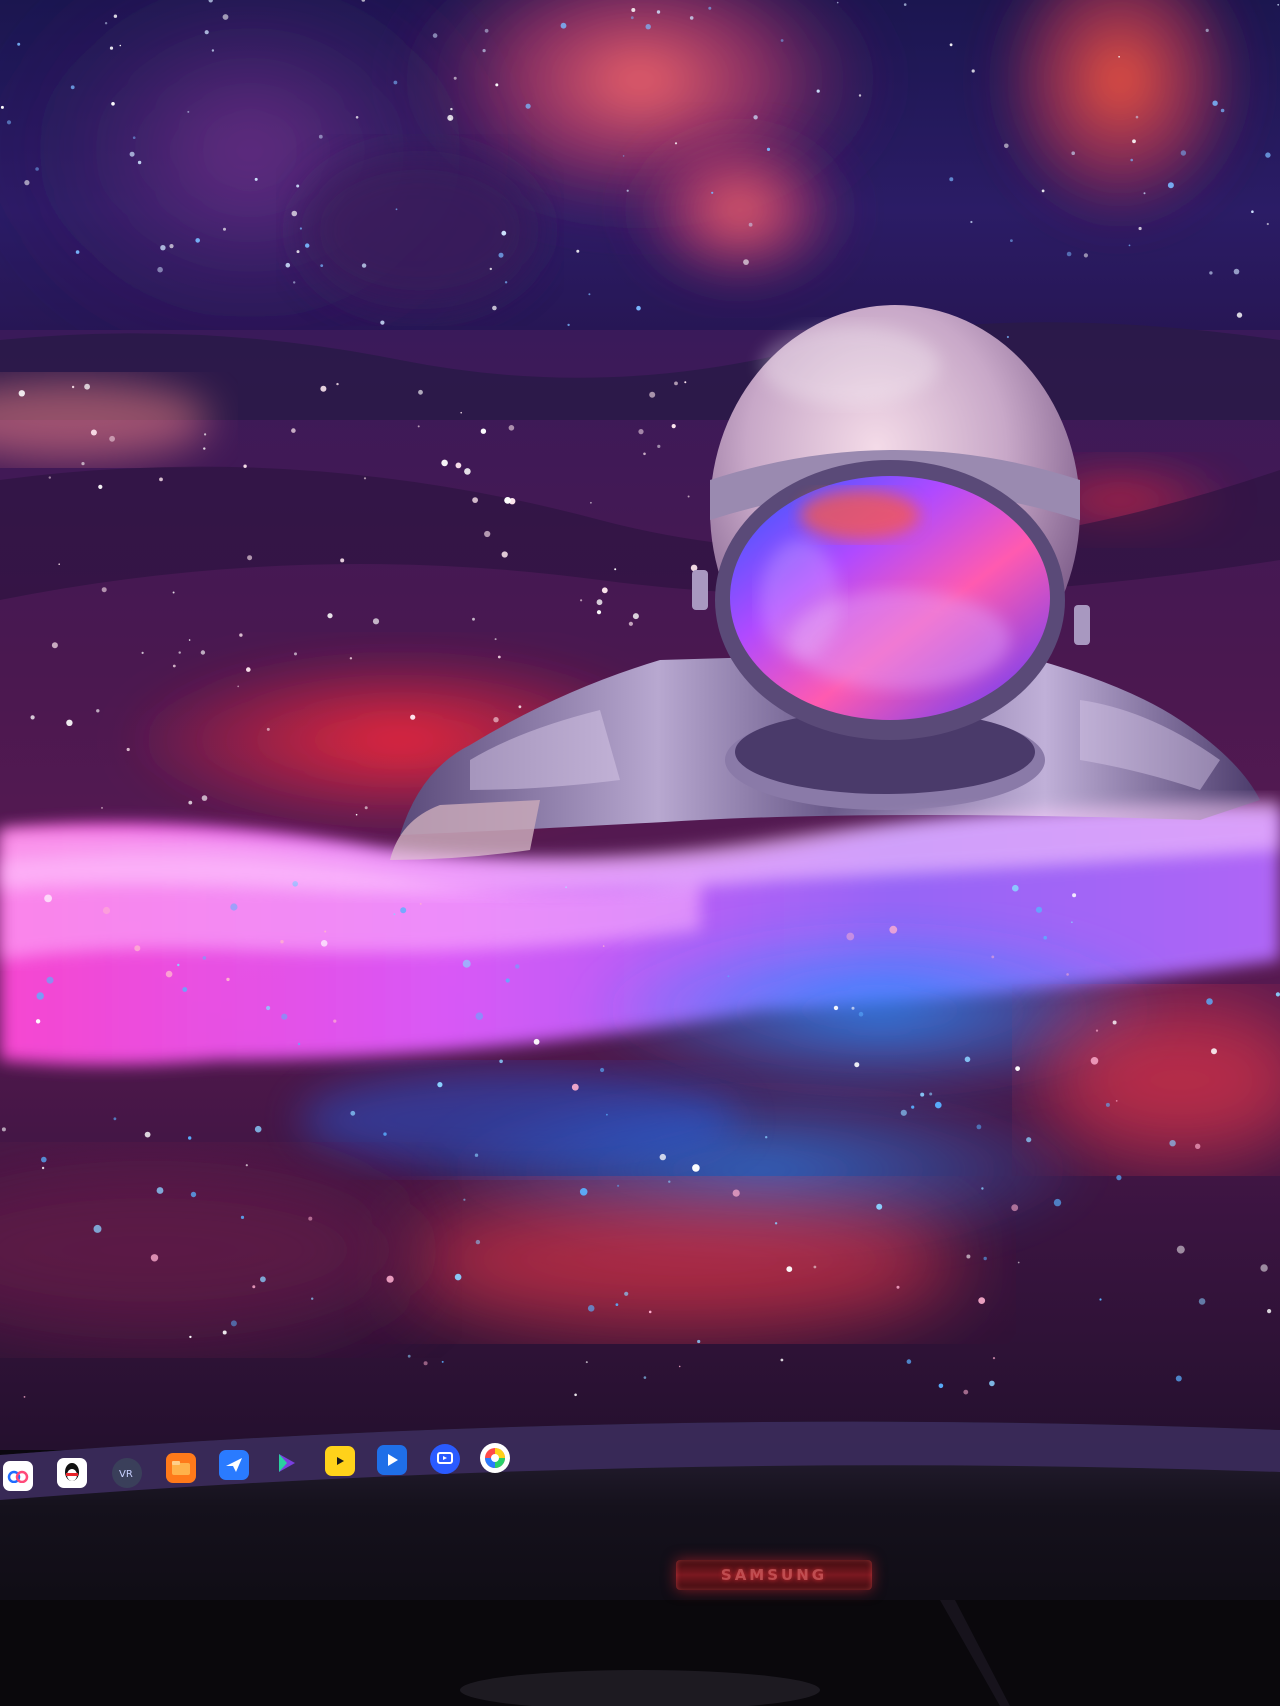  I want to click on color-wheel-icon, so click(495, 1458).